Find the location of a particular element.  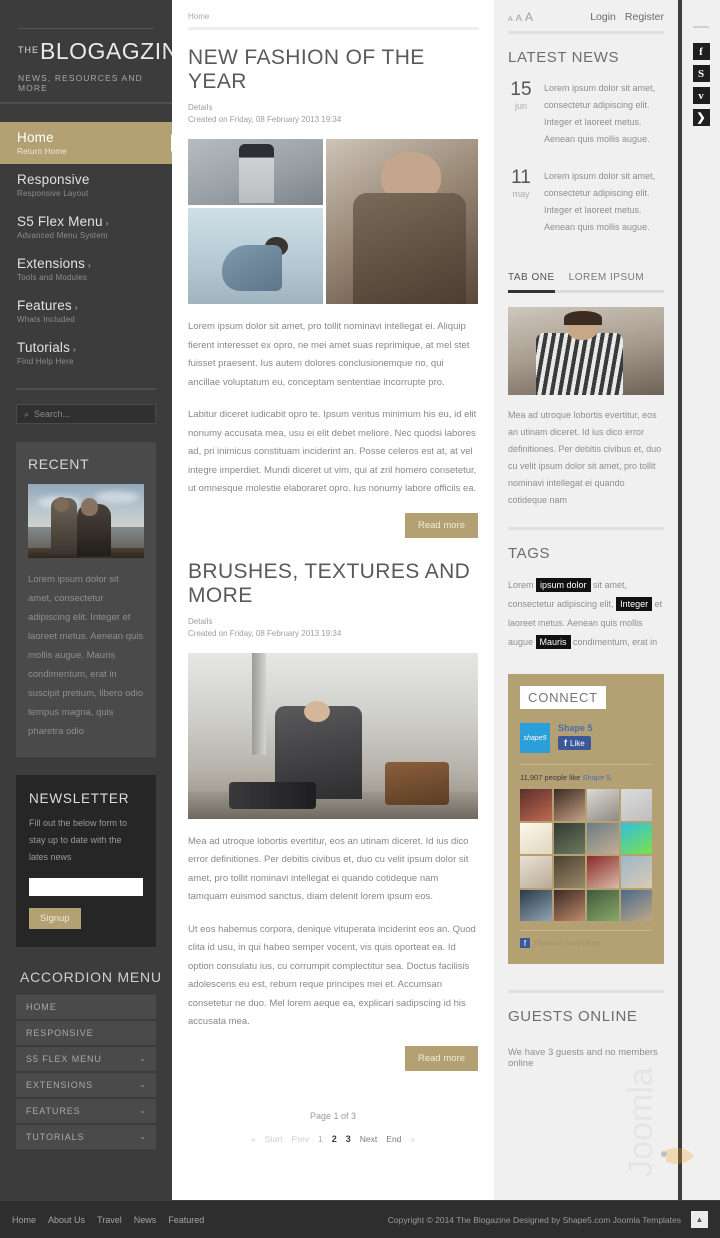

pagination-page-1: 1 is located at coordinates (320, 1139).